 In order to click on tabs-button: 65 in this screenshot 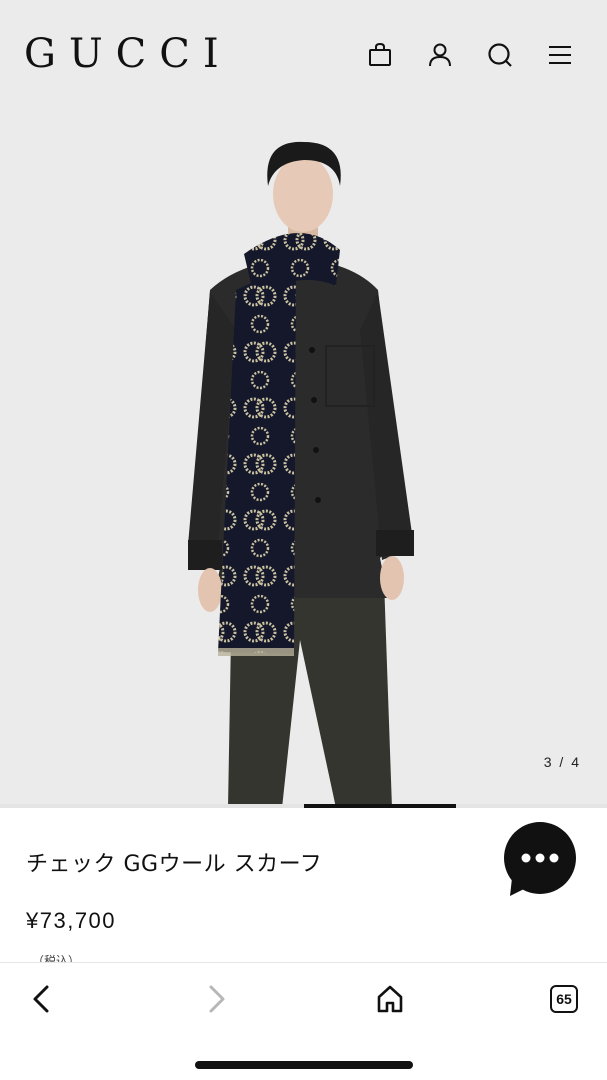, I will do `click(564, 999)`.